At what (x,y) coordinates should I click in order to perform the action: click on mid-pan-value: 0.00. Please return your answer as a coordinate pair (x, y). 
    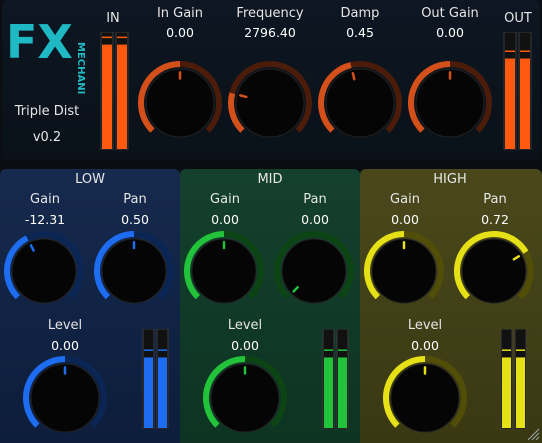
    Looking at the image, I should click on (315, 219).